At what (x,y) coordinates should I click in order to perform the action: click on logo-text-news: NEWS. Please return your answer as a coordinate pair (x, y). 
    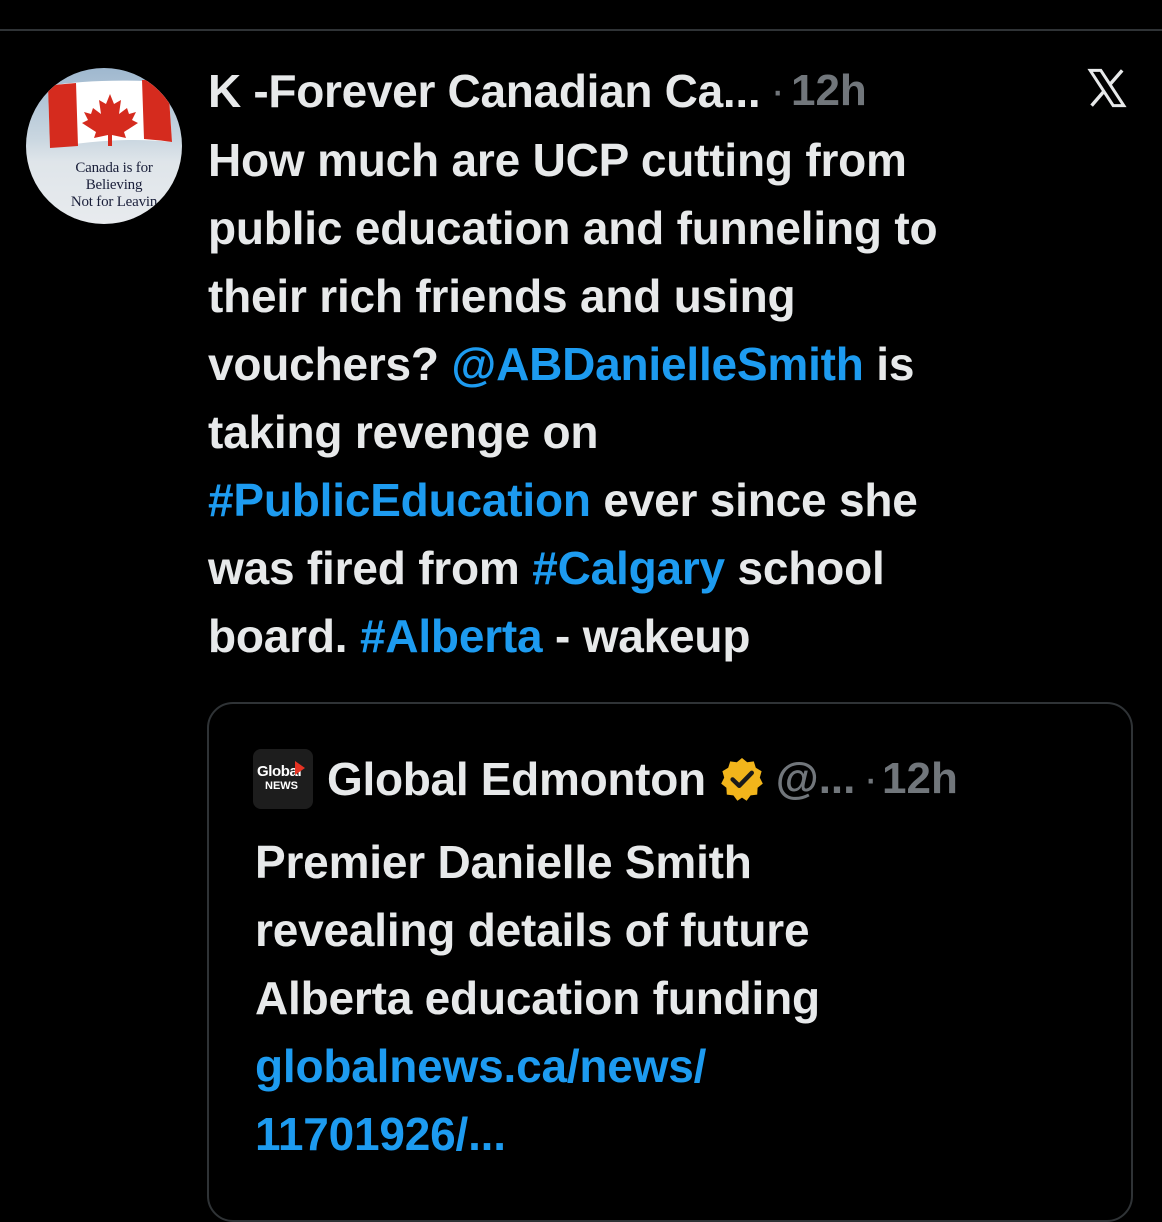
    Looking at the image, I should click on (281, 786).